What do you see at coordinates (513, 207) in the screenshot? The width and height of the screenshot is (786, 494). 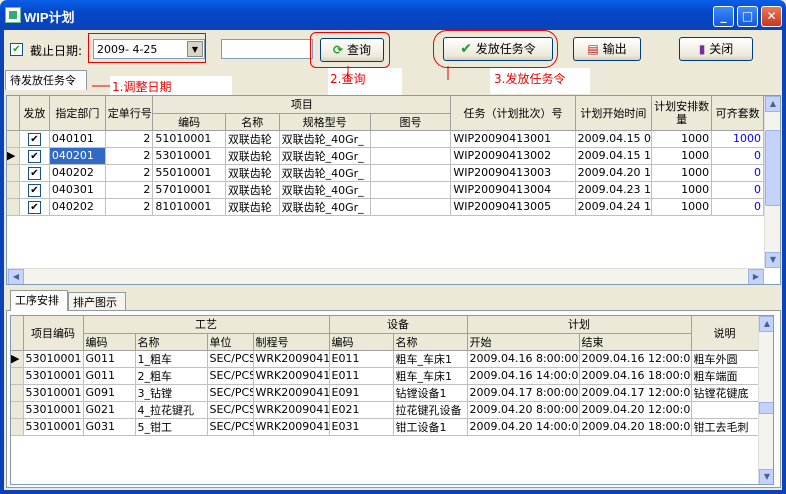 I see `task-cell: WIP20090413005` at bounding box center [513, 207].